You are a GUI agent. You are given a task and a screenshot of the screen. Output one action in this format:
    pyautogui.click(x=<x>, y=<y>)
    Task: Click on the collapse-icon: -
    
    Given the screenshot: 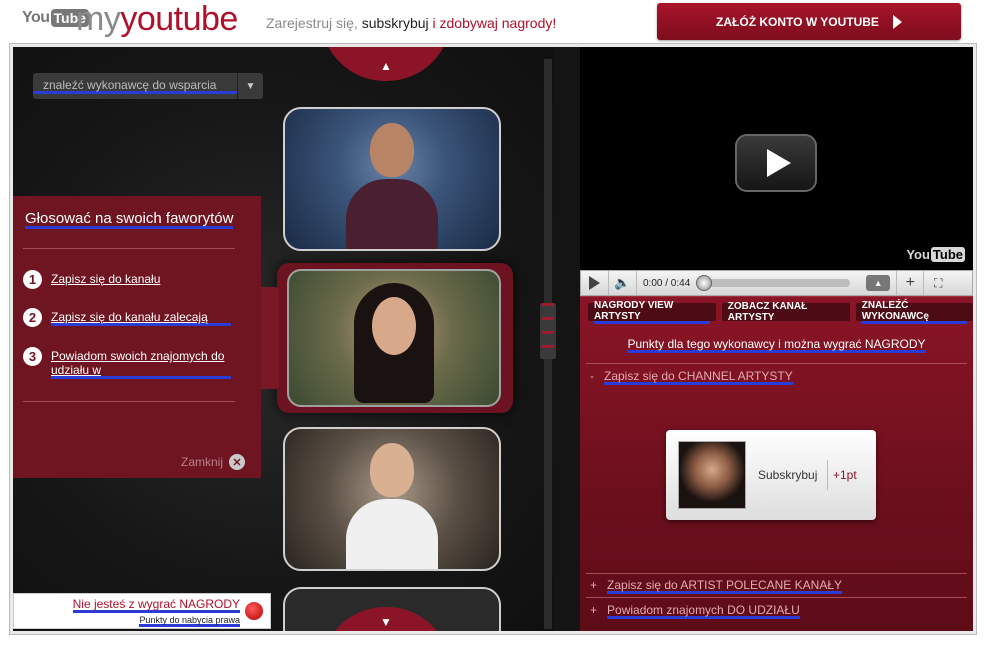 What is the action you would take?
    pyautogui.click(x=592, y=376)
    